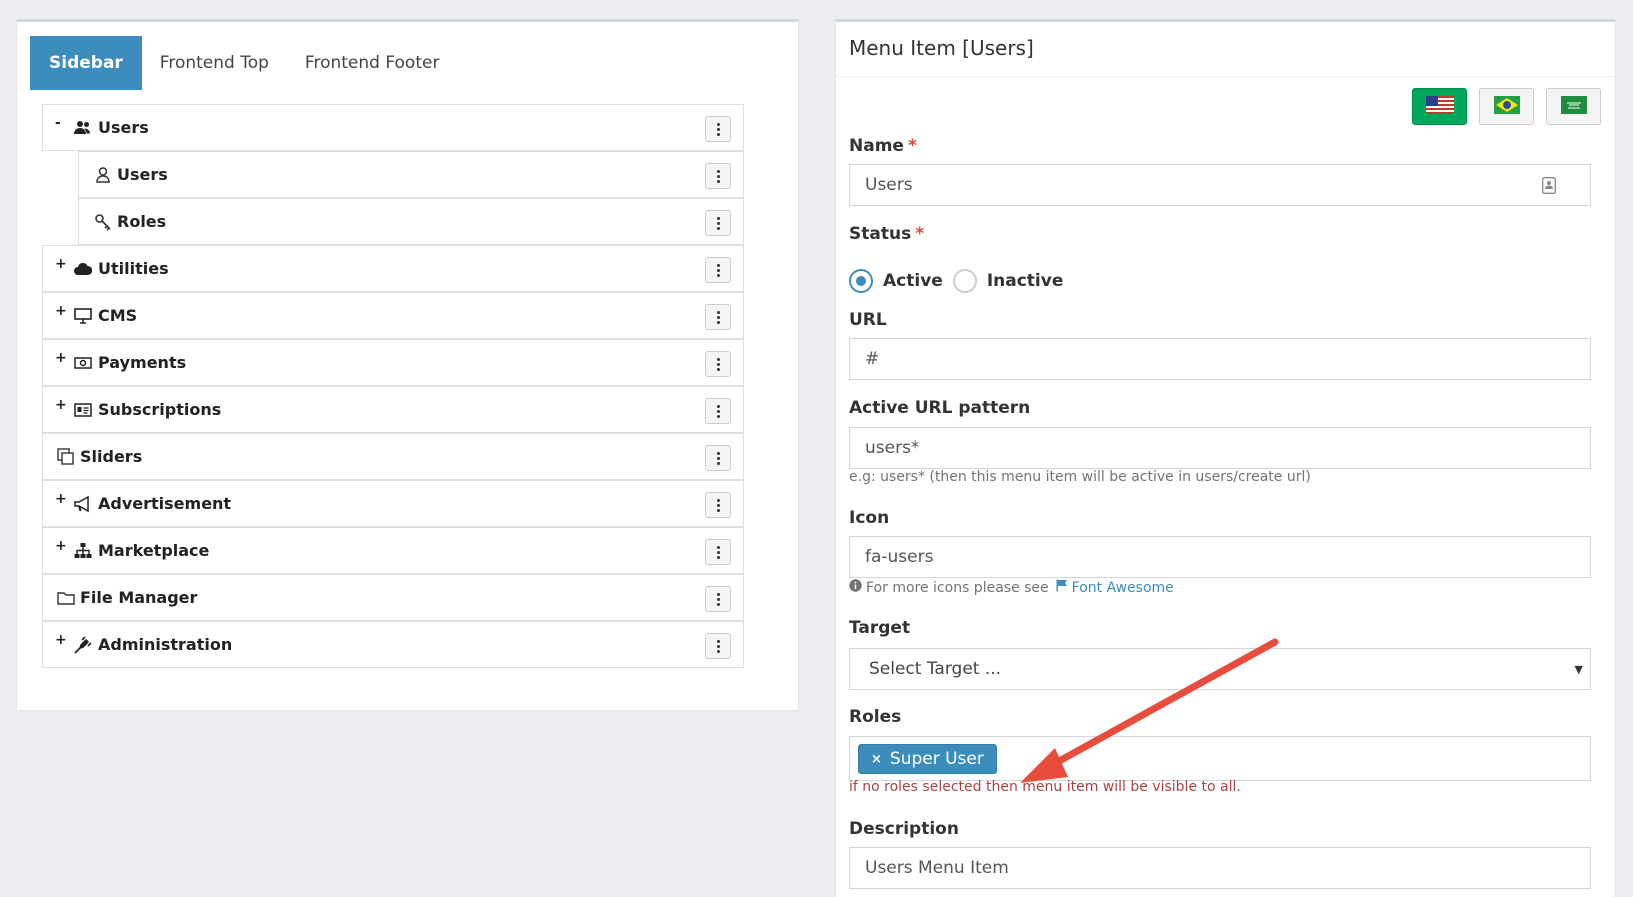 This screenshot has width=1633, height=897. What do you see at coordinates (1220, 669) in the screenshot?
I see `target-select: Select Target ... ▼` at bounding box center [1220, 669].